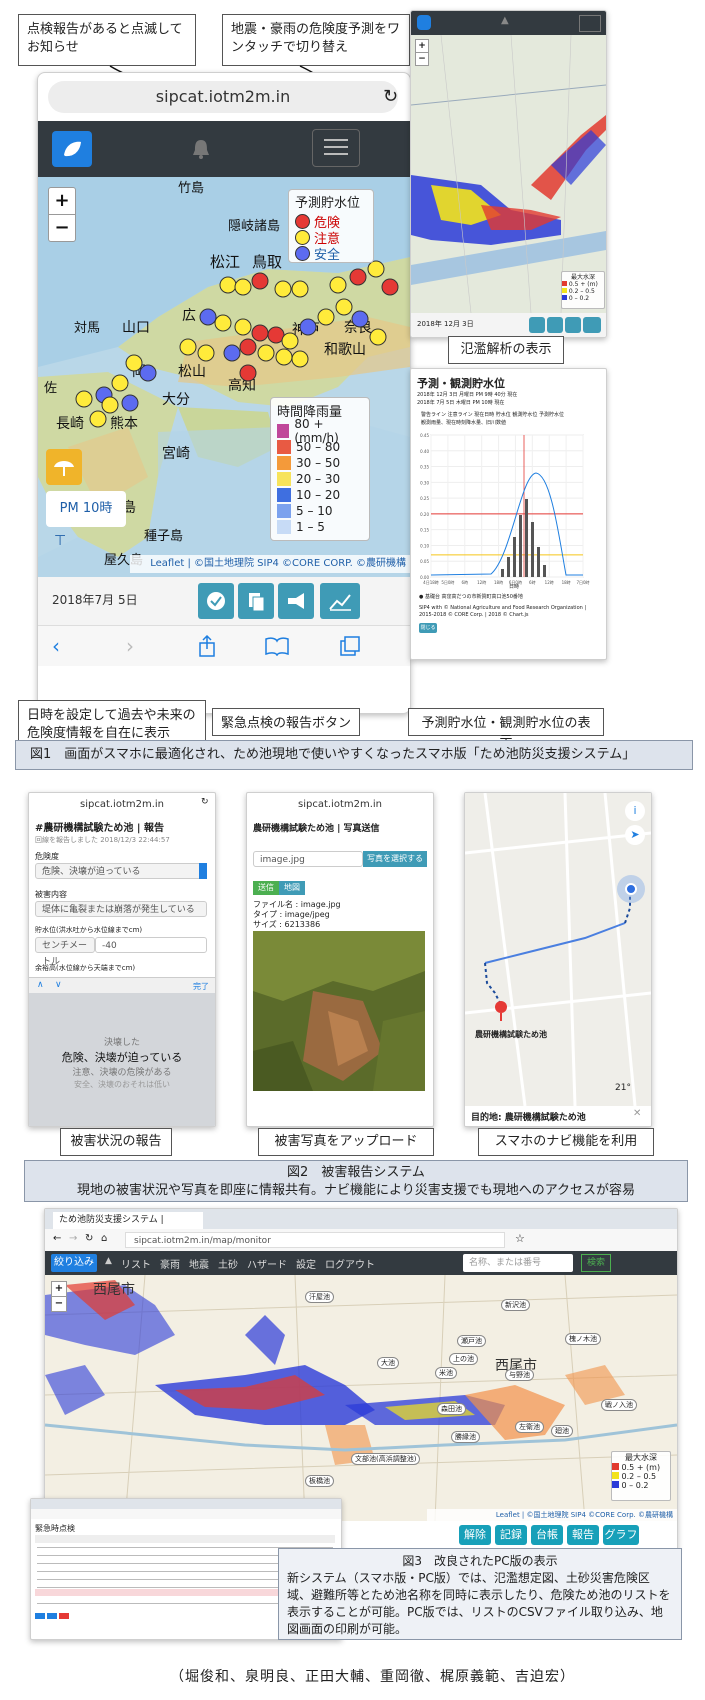 Image resolution: width=705 pixels, height=1700 pixels. What do you see at coordinates (47, 856) in the screenshot?
I see `danger-label: 危険度` at bounding box center [47, 856].